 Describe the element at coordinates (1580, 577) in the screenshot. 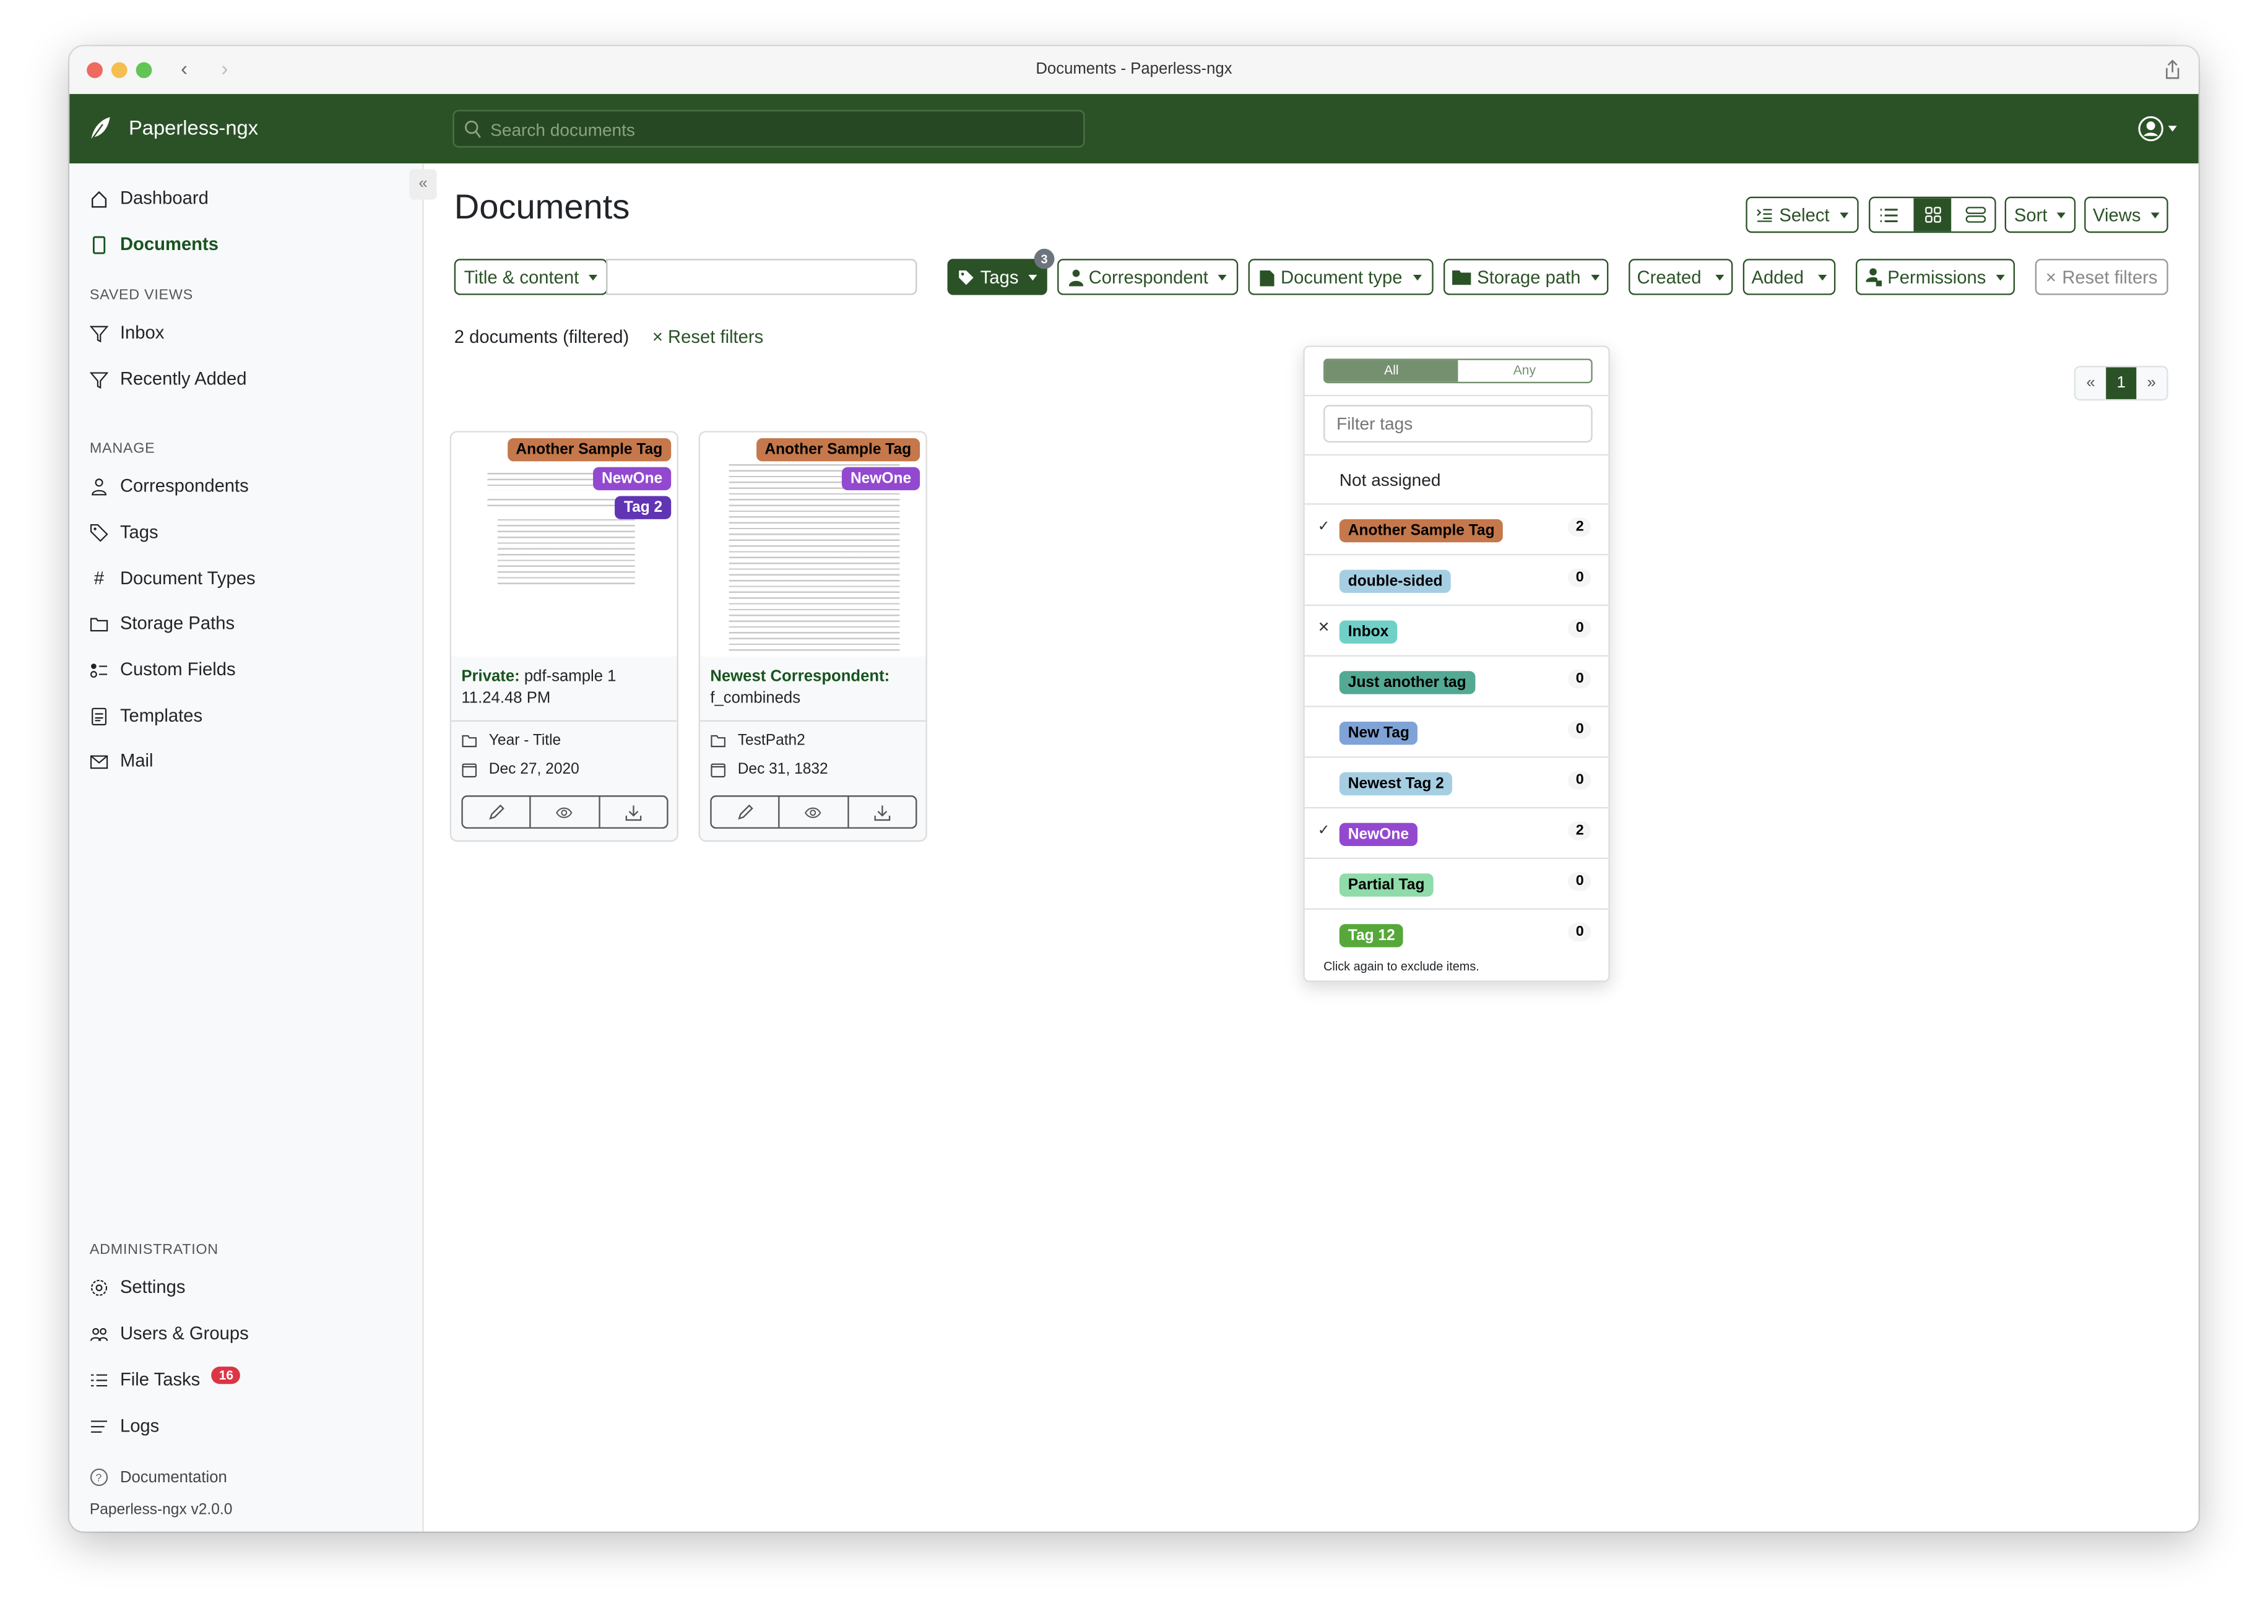

I see `tag-document-count: 0` at that location.